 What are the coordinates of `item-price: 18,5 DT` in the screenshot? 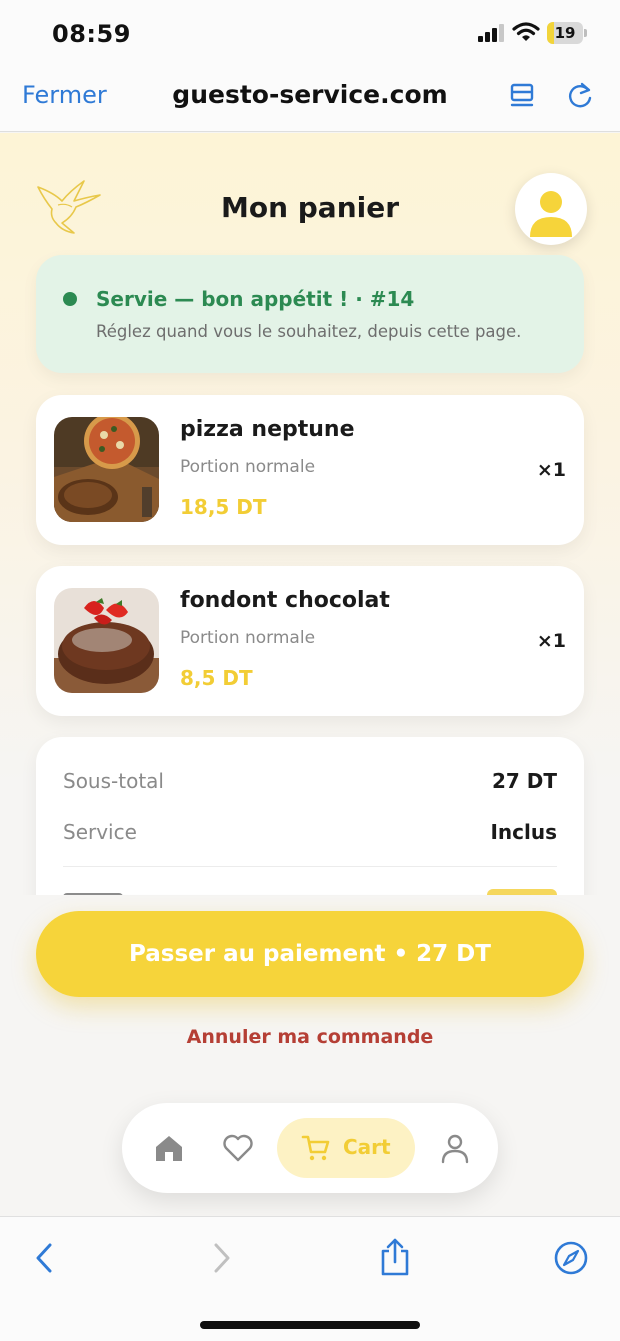 It's located at (223, 507).